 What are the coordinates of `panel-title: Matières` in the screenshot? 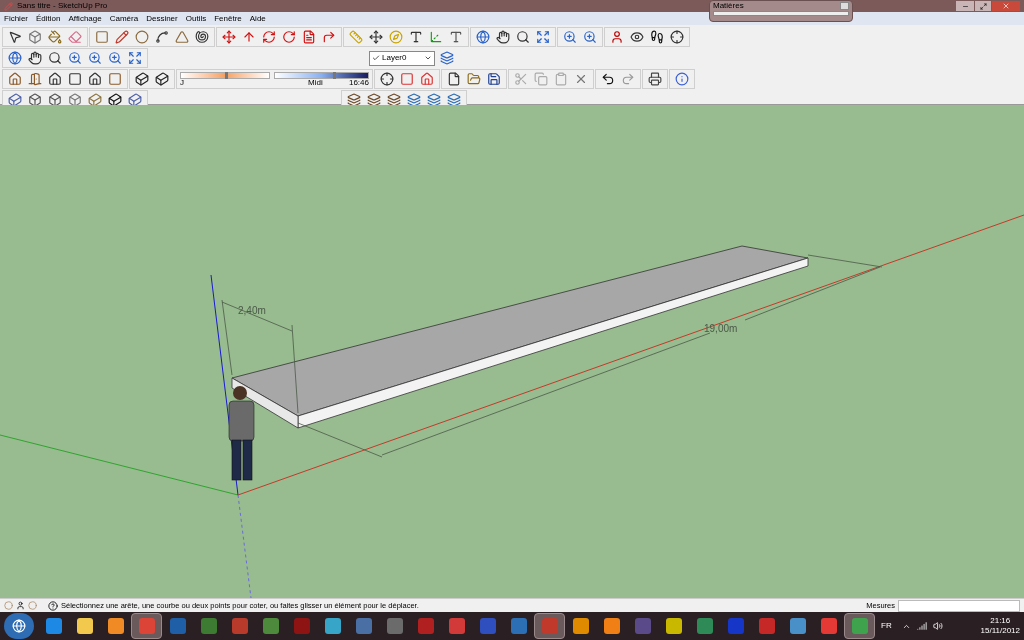 It's located at (728, 6).